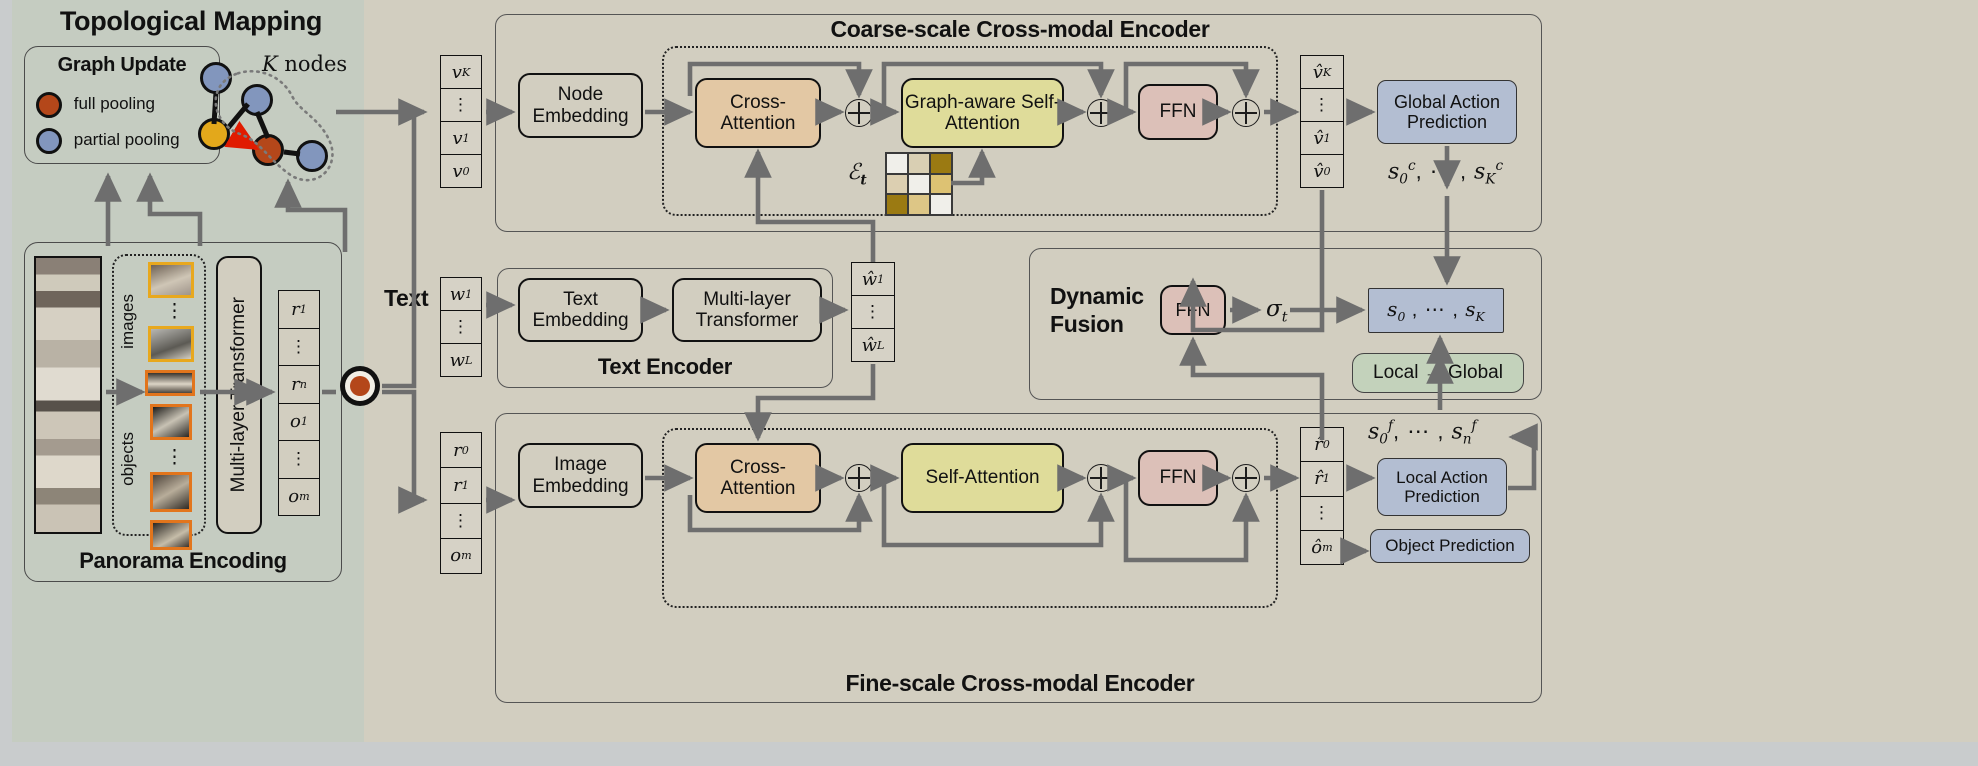 The height and width of the screenshot is (766, 1978). I want to click on coarse-output-token-v1: v̂ 1, so click(1322, 138).